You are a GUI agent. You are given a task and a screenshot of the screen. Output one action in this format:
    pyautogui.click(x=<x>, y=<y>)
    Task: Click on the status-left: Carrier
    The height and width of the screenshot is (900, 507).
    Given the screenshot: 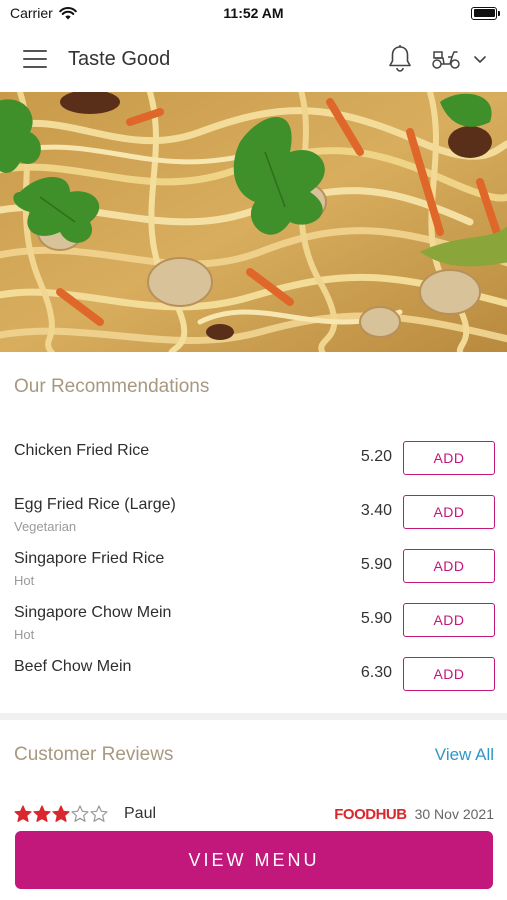 What is the action you would take?
    pyautogui.click(x=43, y=13)
    